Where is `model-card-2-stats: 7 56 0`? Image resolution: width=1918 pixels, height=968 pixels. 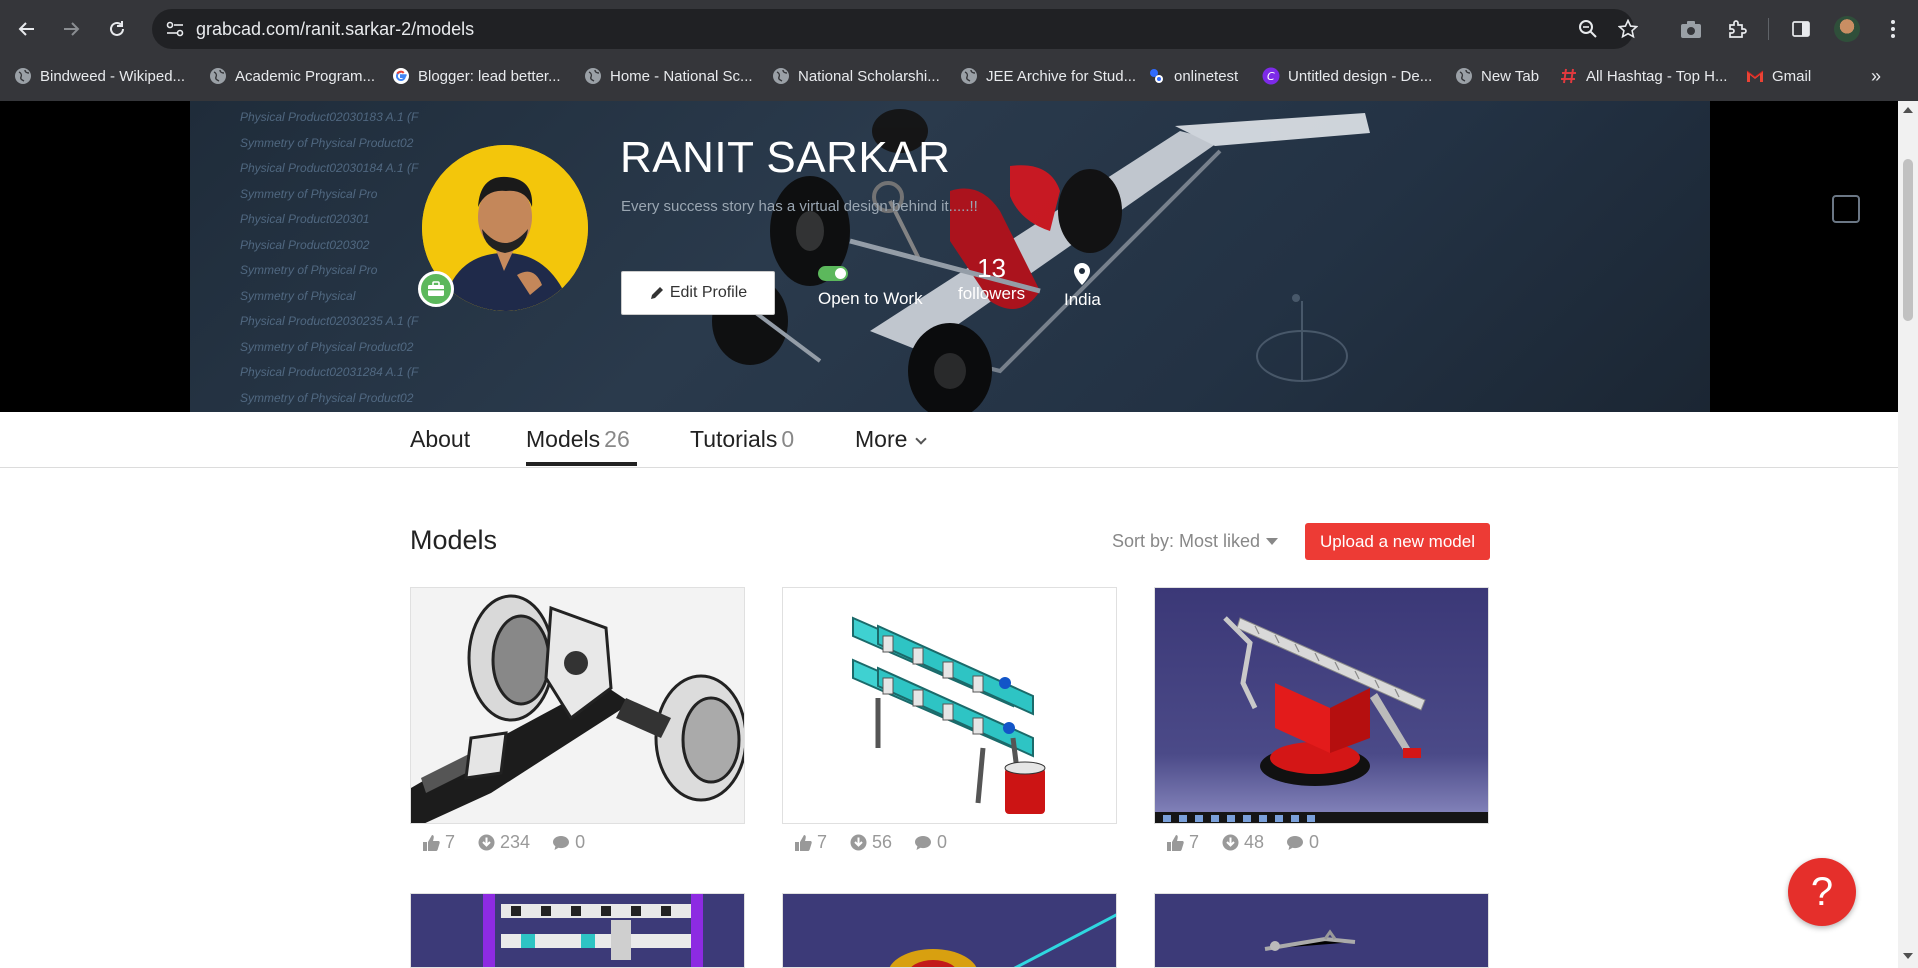 model-card-2-stats: 7 56 0 is located at coordinates (870, 842).